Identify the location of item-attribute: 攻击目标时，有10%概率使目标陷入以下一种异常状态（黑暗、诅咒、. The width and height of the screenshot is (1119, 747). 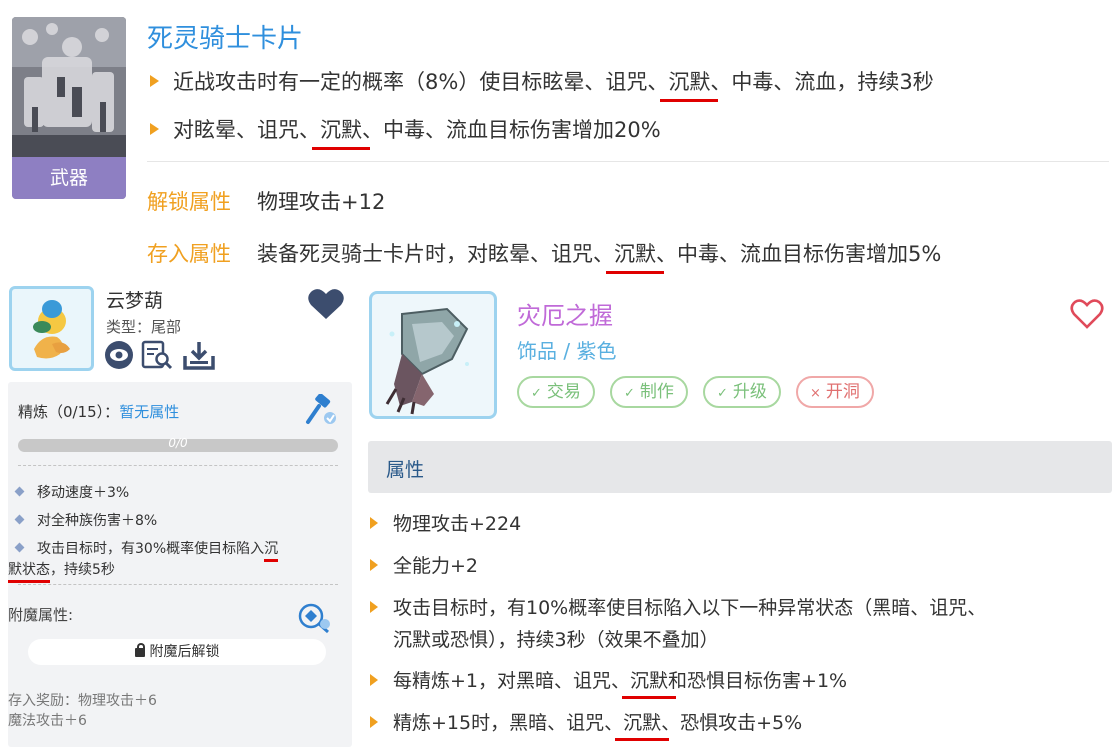
(678, 606).